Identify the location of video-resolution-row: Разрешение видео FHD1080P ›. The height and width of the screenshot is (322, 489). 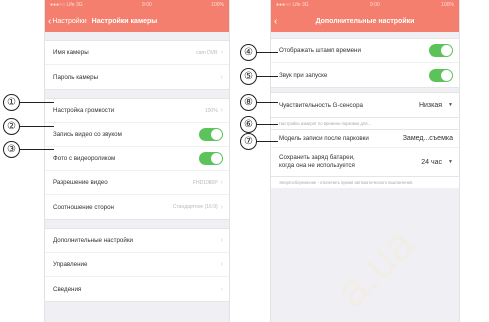
(137, 183).